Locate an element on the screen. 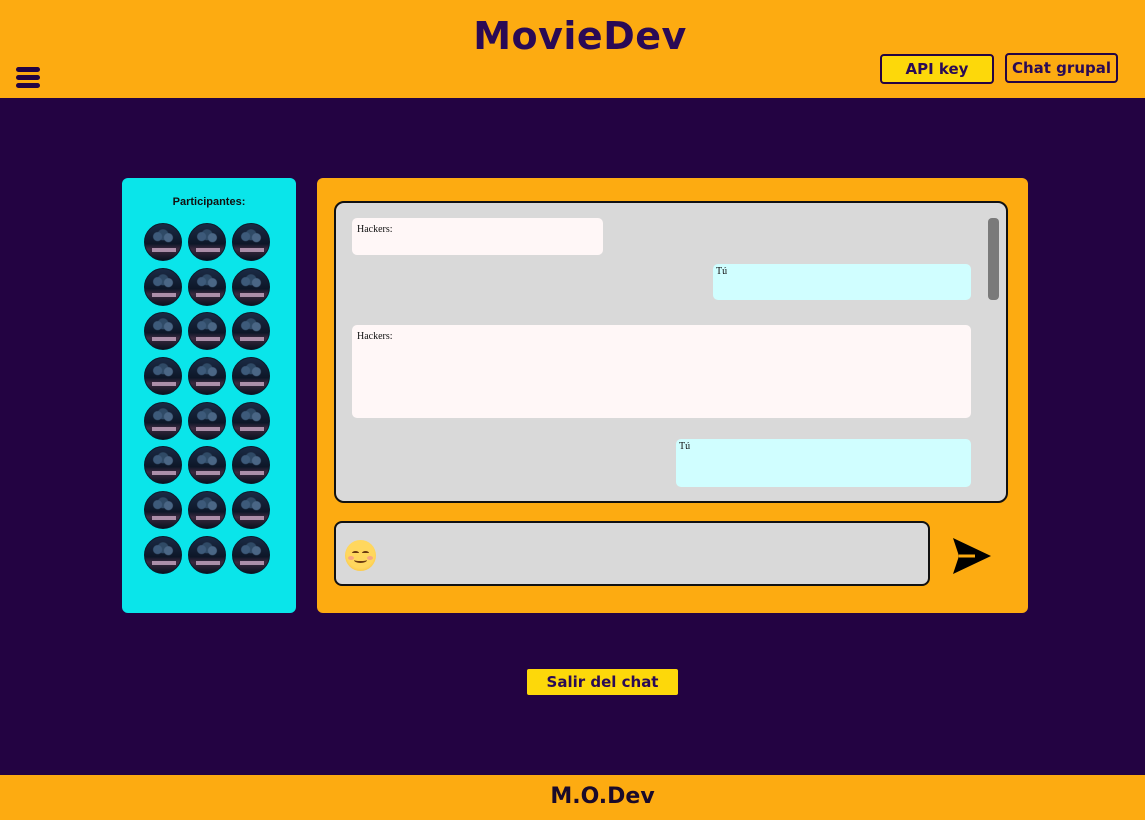 This screenshot has width=1145, height=820. hamburger-menu-icon is located at coordinates (28, 79).